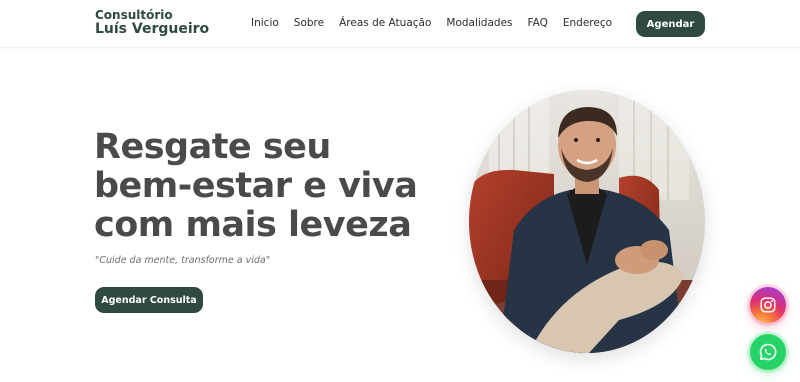  I want to click on whatsapp-icon, so click(768, 352).